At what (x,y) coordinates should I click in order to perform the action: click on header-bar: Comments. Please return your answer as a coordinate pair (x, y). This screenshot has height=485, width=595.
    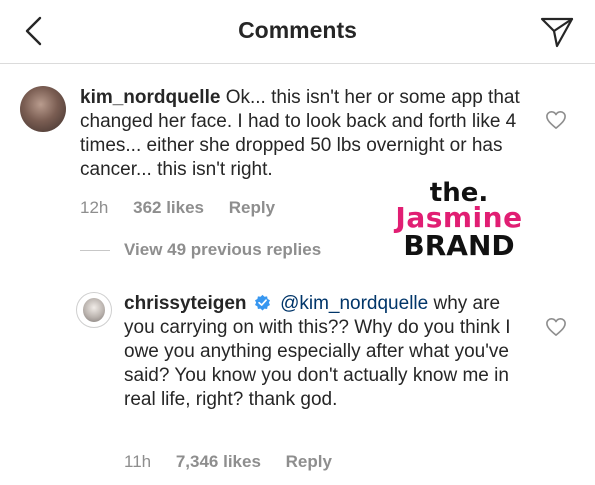
    Looking at the image, I should click on (297, 32).